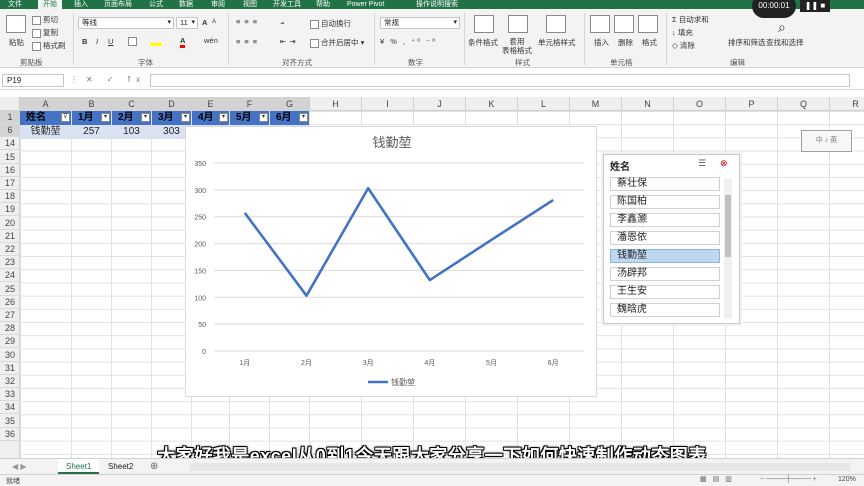 The image size is (864, 486). Describe the element at coordinates (132, 118) in the screenshot. I see `table-header-feb: 2月 ▾` at that location.